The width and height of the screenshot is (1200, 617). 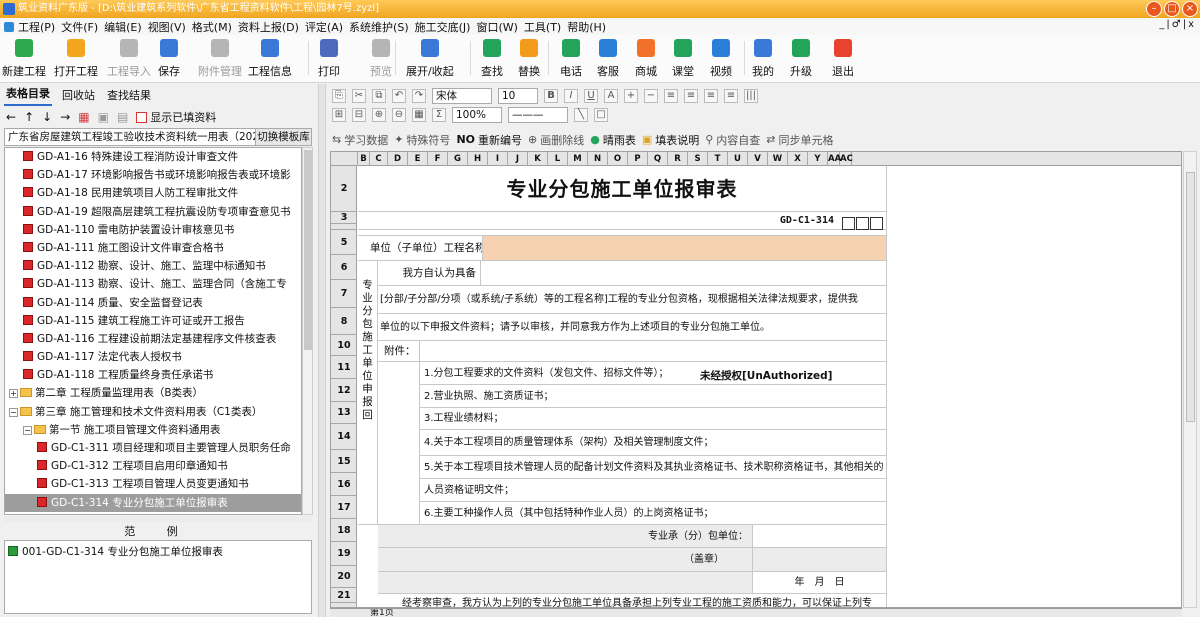 I want to click on sheet-scrollbar, so click(x=1190, y=379).